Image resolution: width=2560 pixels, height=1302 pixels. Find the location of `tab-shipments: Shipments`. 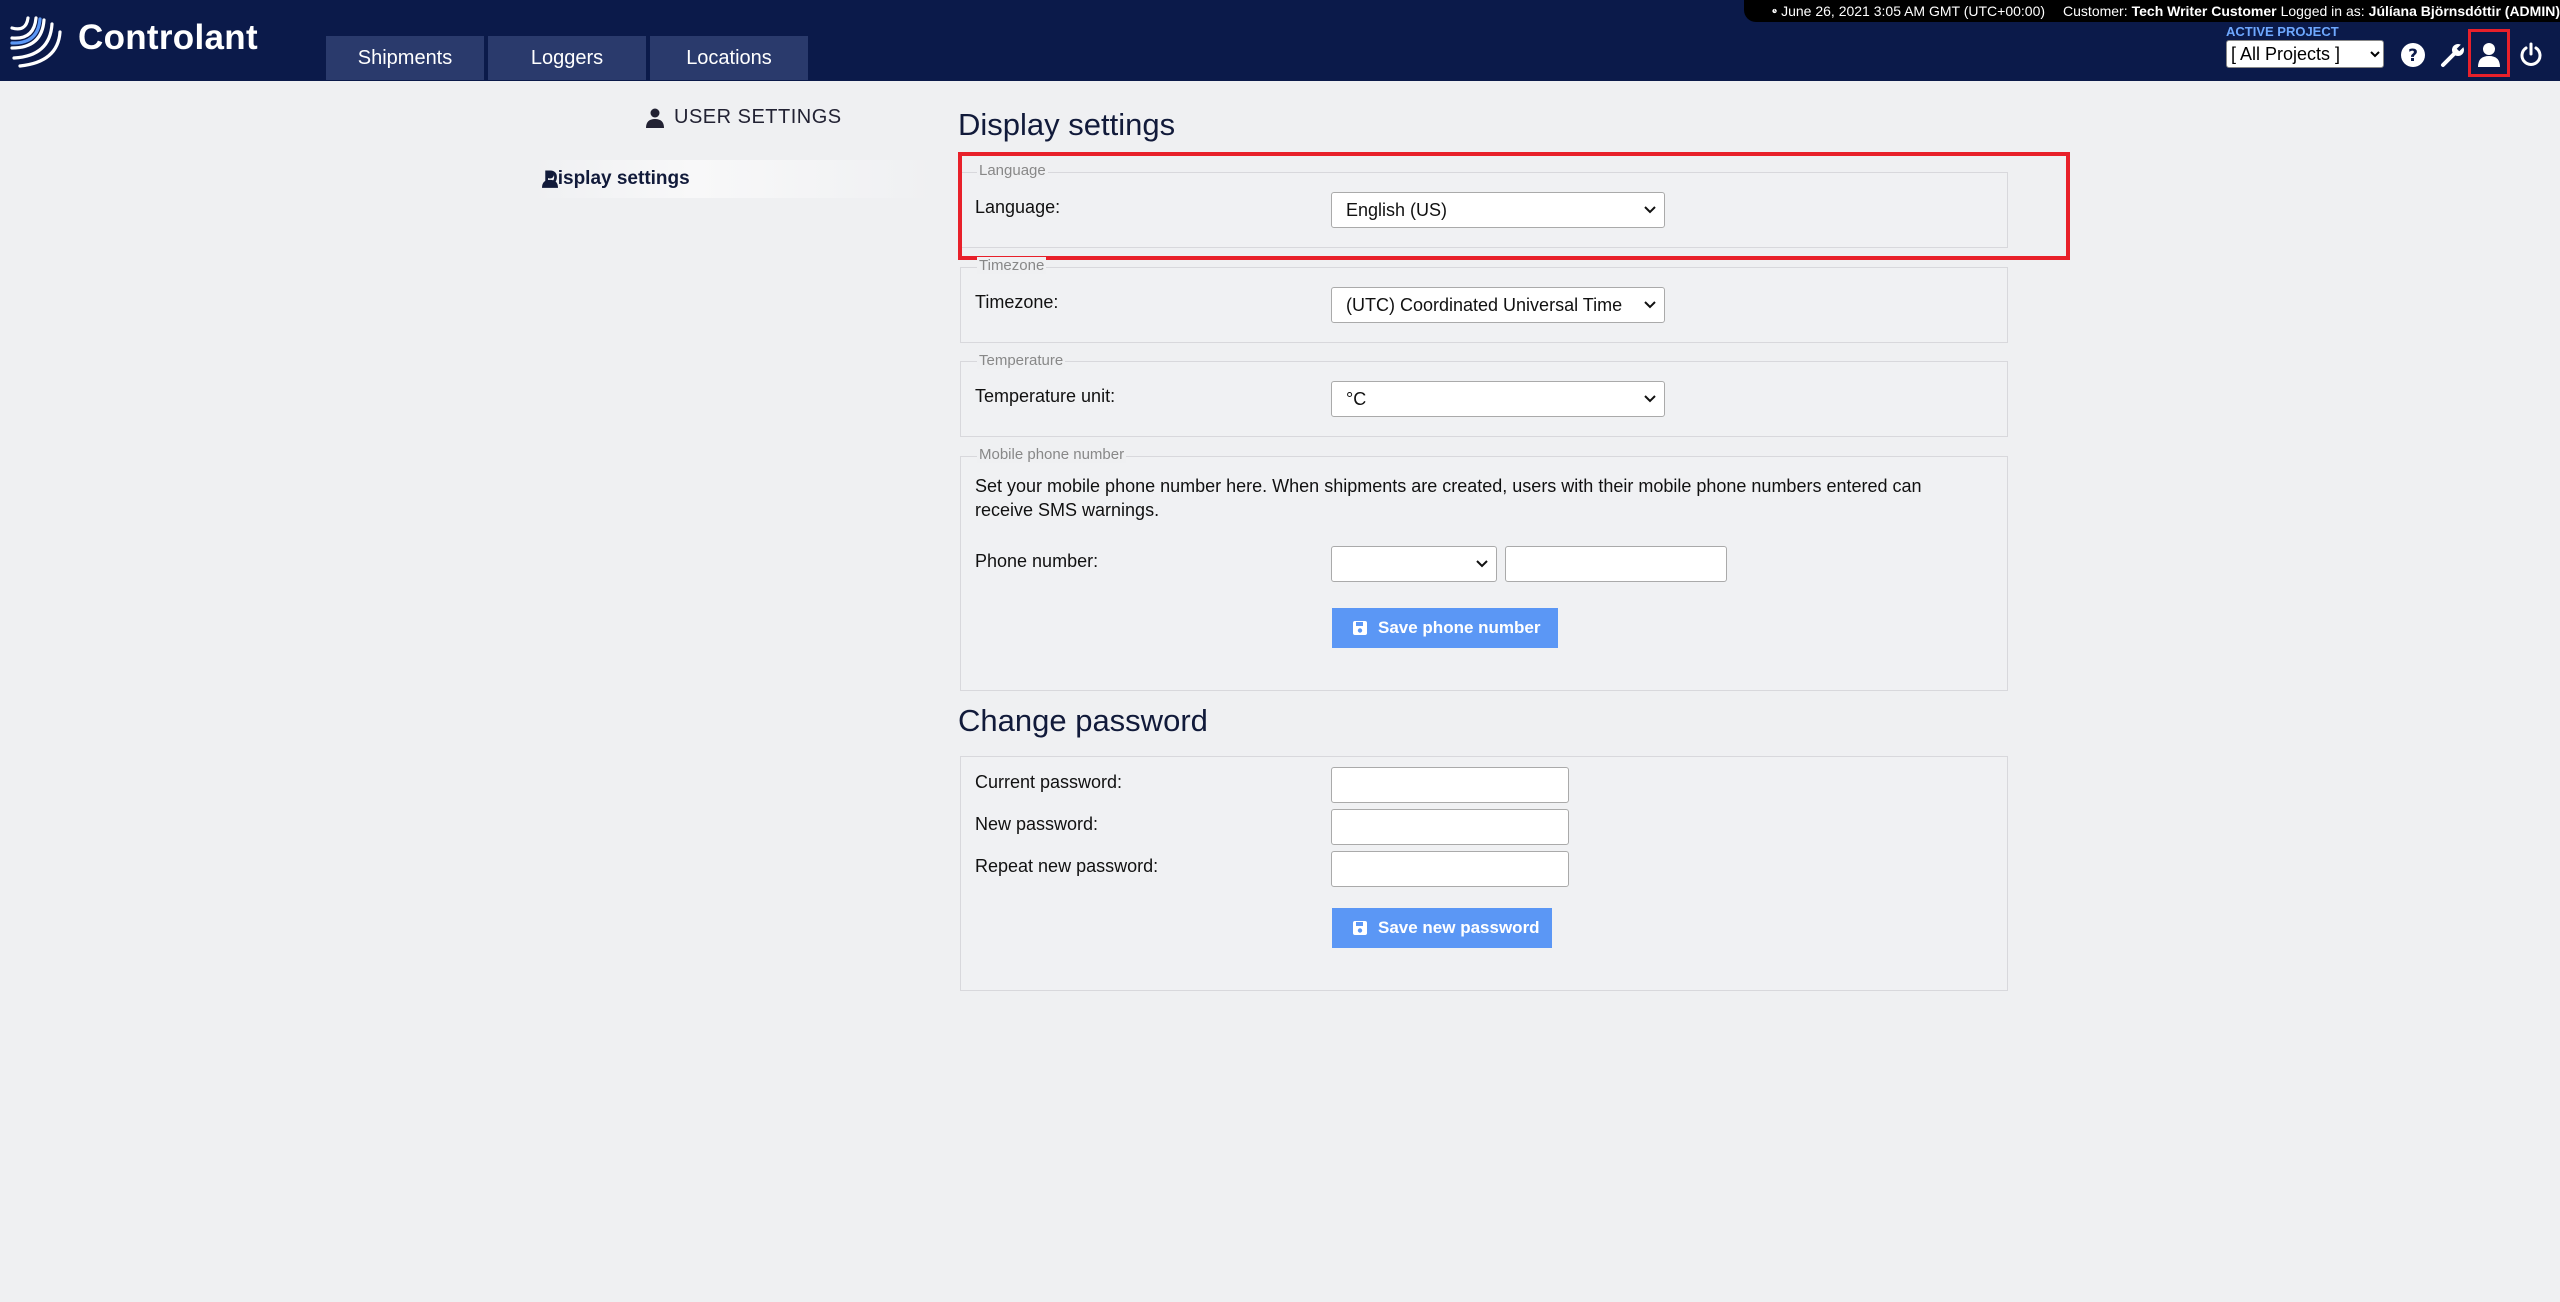

tab-shipments: Shipments is located at coordinates (405, 58).